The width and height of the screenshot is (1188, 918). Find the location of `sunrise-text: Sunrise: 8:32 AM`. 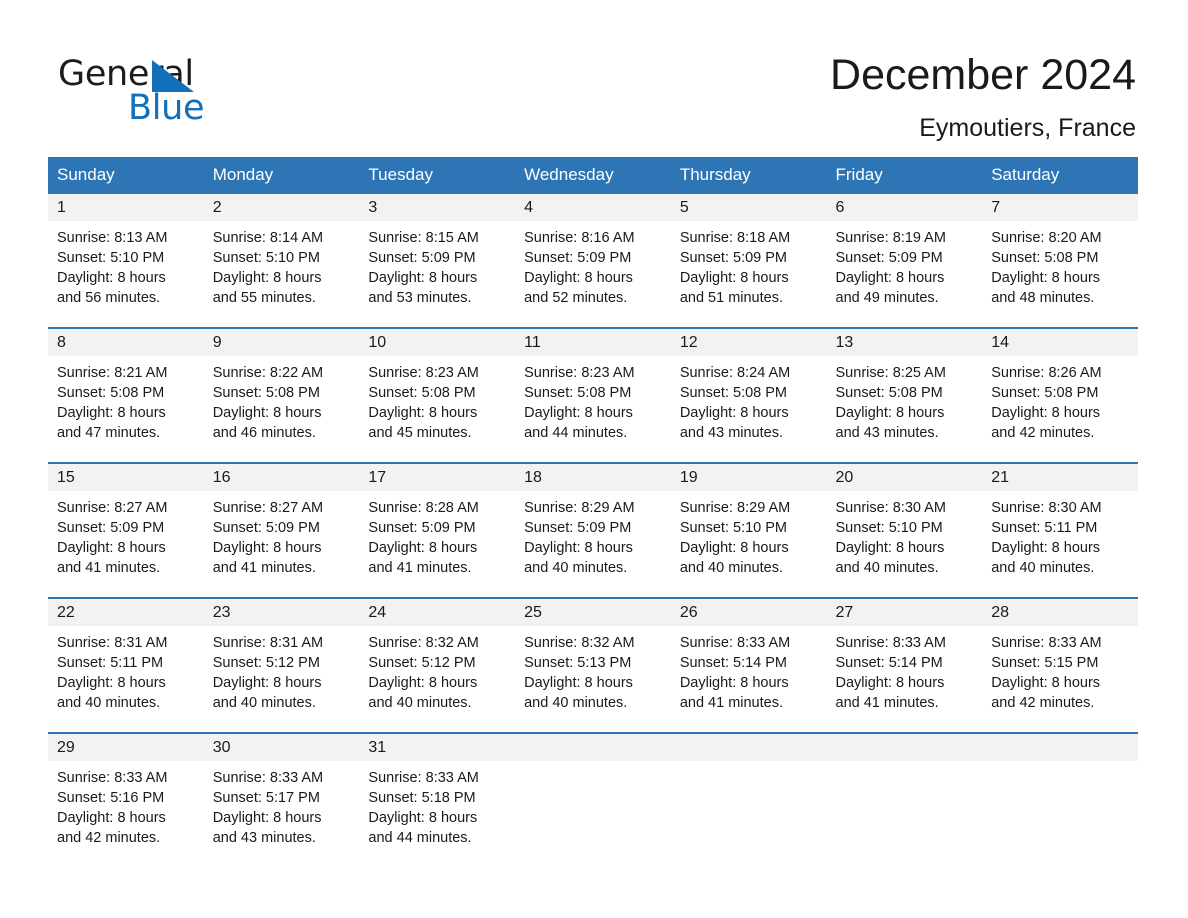

sunrise-text: Sunrise: 8:32 AM is located at coordinates (579, 643).